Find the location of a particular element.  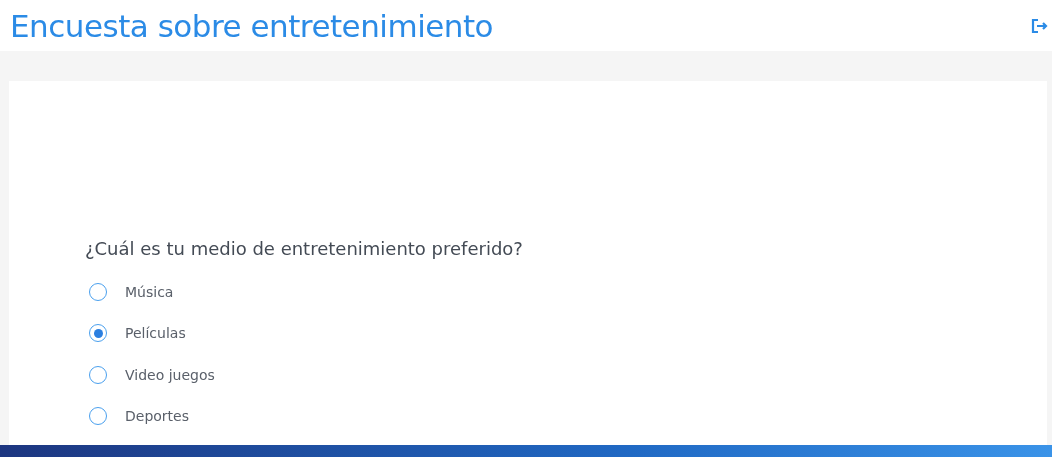

question-text: ¿Cuál es tu medio de entretenimiento preferido? is located at coordinates (304, 248).